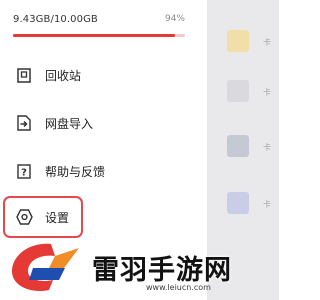  I want to click on menu-label-help-feedback: 帮助与反馈, so click(75, 171).